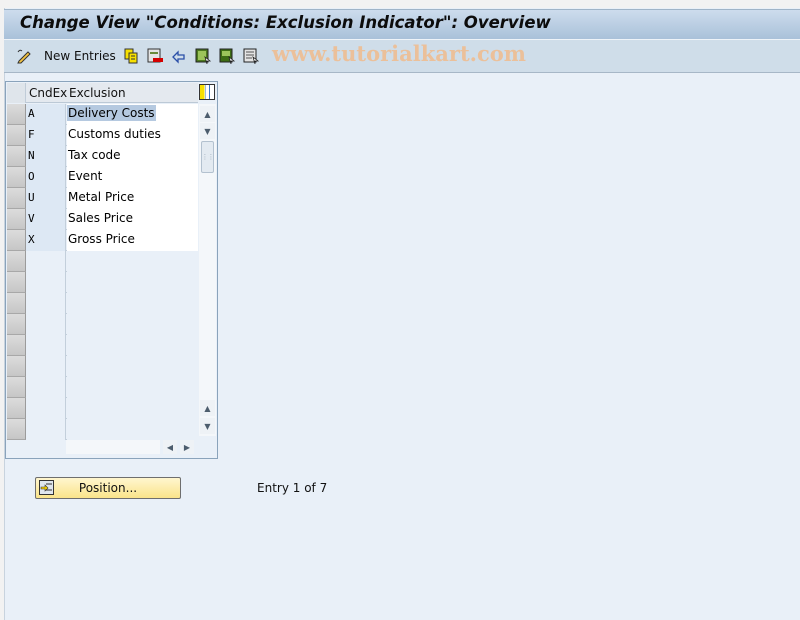 Image resolution: width=800 pixels, height=620 pixels. What do you see at coordinates (48, 93) in the screenshot?
I see `column-header-cndex: CndEx` at bounding box center [48, 93].